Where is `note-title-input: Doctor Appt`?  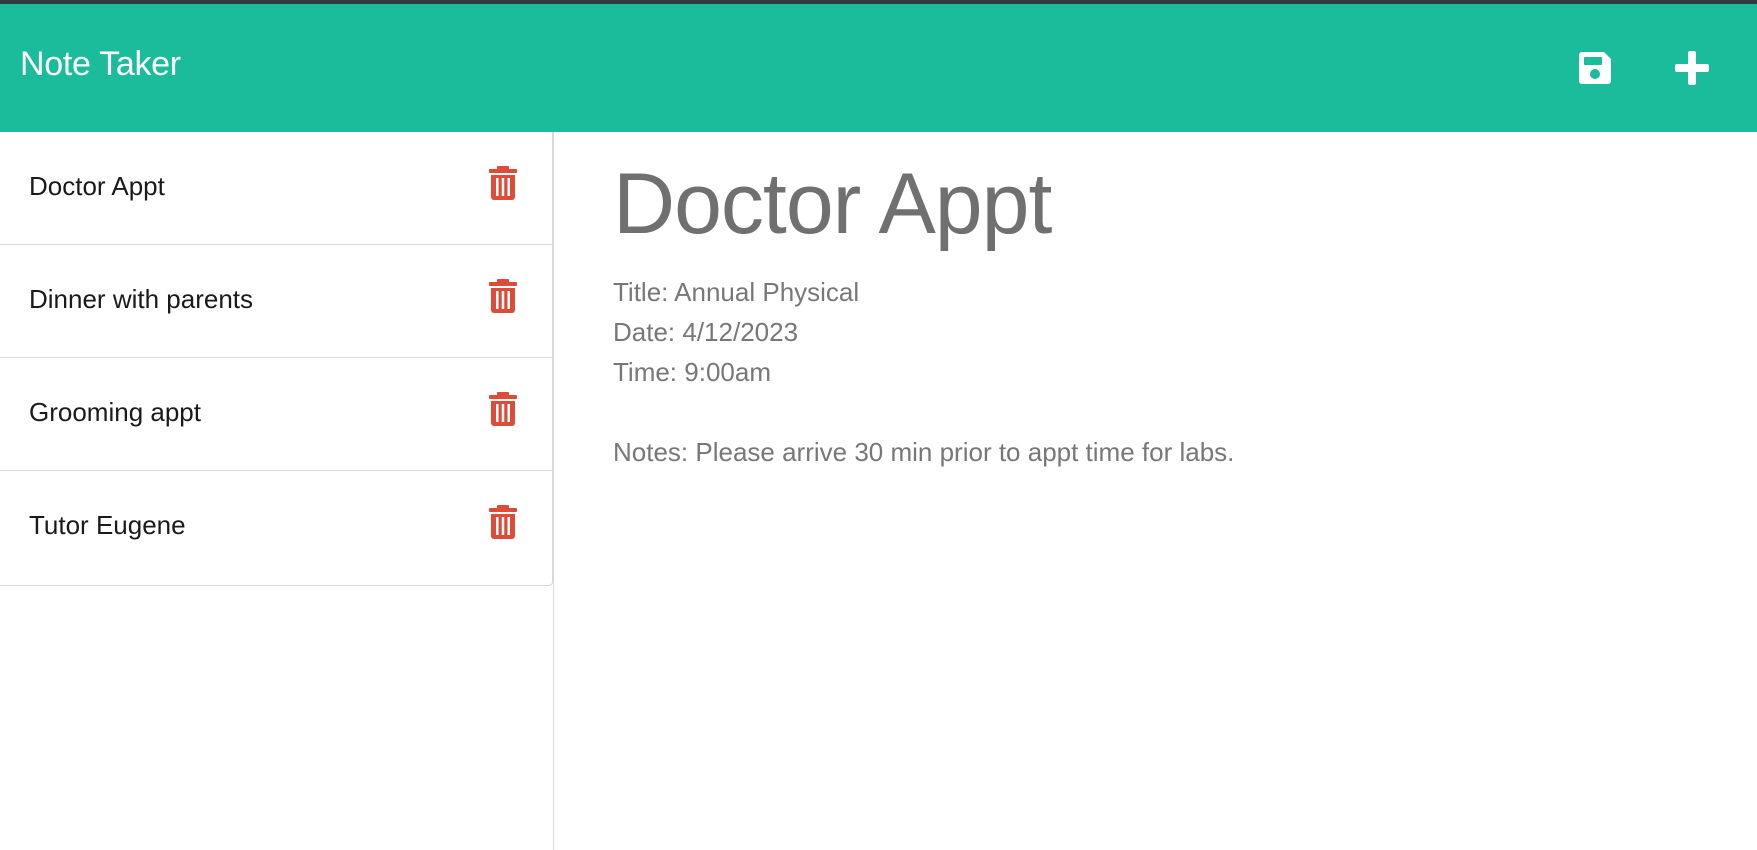
note-title-input: Doctor Appt is located at coordinates (832, 204).